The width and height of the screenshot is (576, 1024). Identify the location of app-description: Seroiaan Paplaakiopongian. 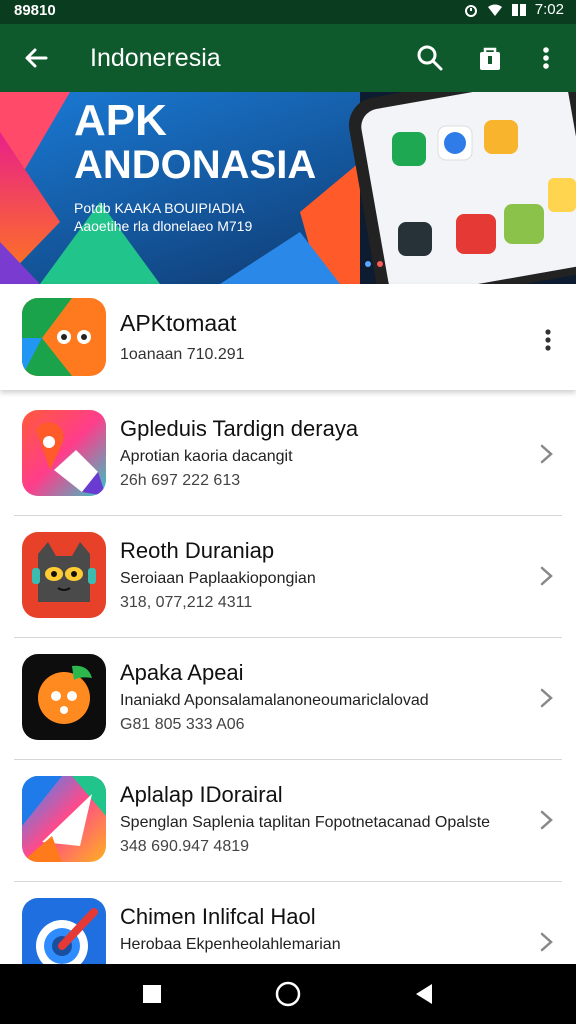
(218, 578).